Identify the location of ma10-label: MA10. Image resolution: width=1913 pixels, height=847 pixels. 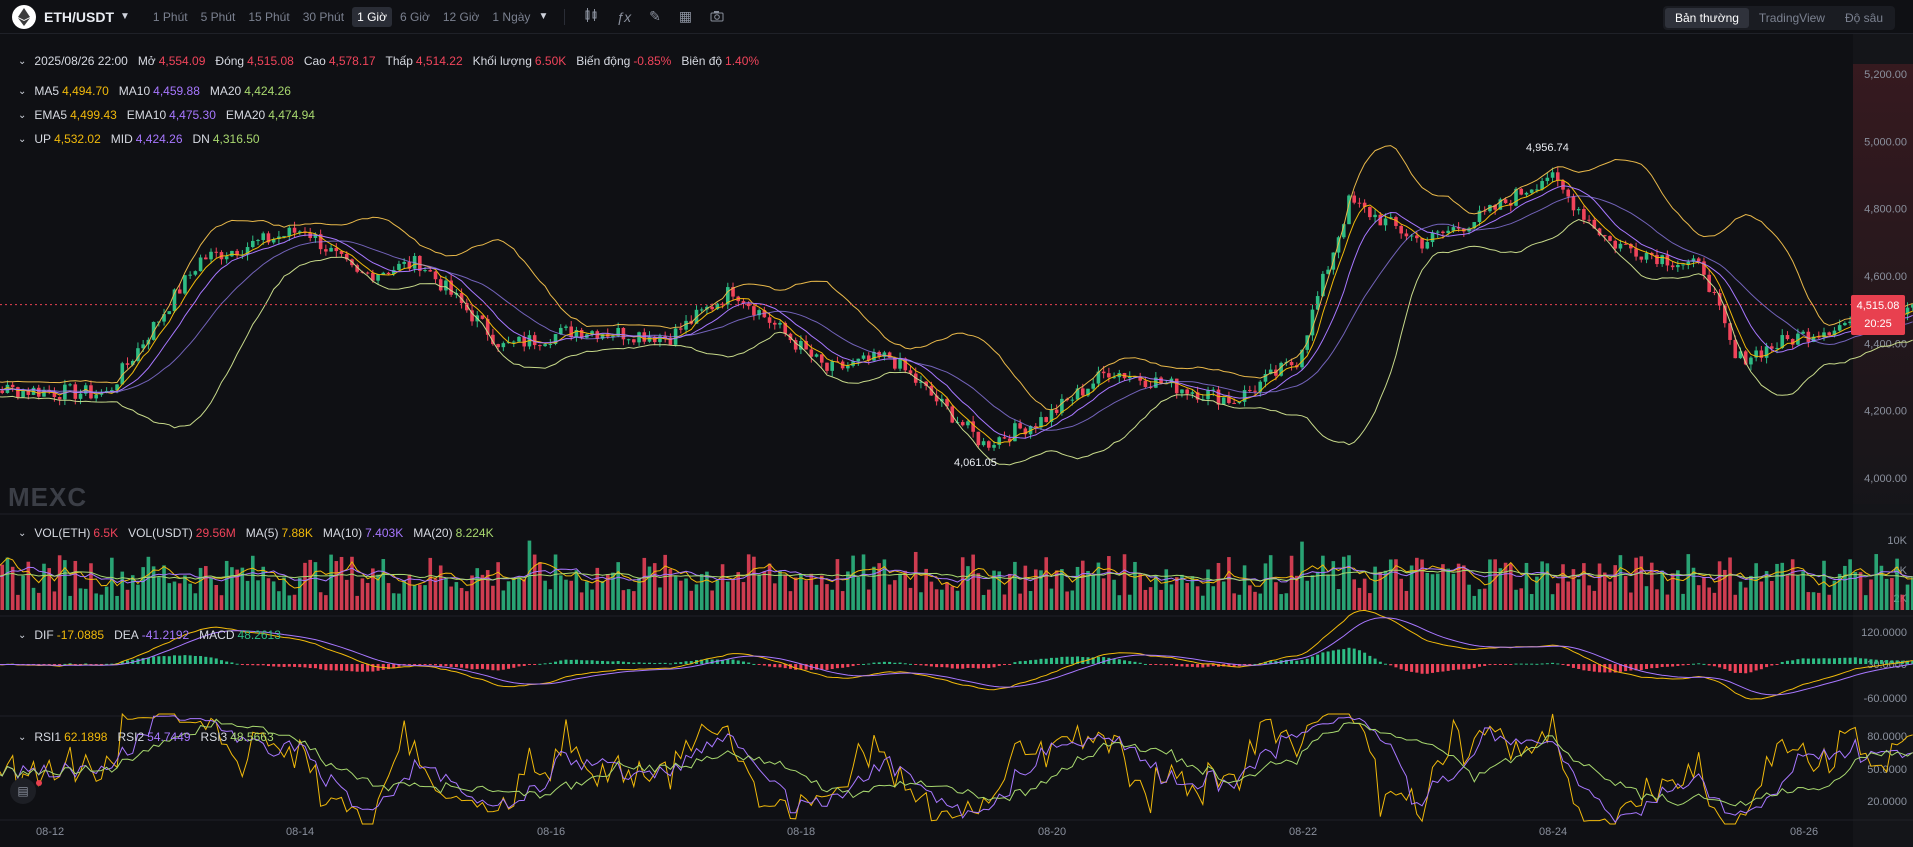
(134, 91).